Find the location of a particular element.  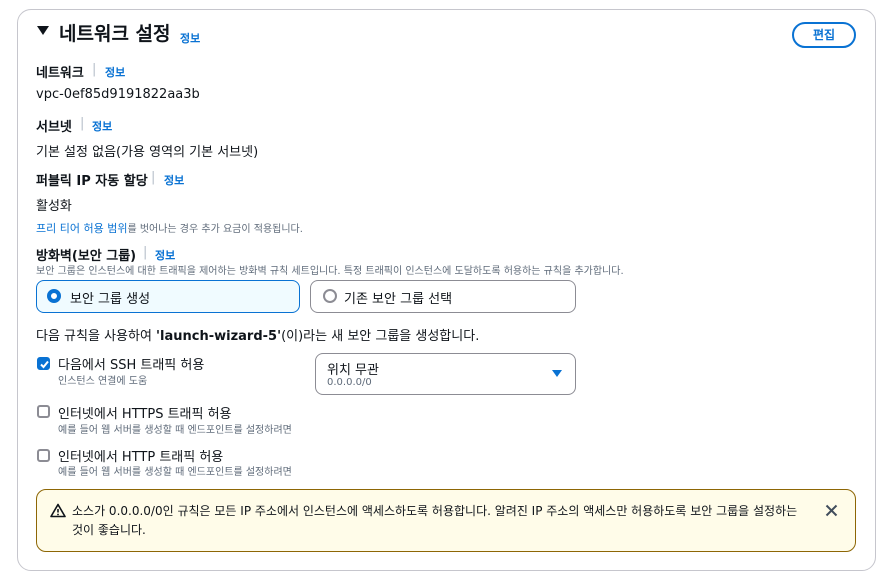

close-icon is located at coordinates (831, 510).